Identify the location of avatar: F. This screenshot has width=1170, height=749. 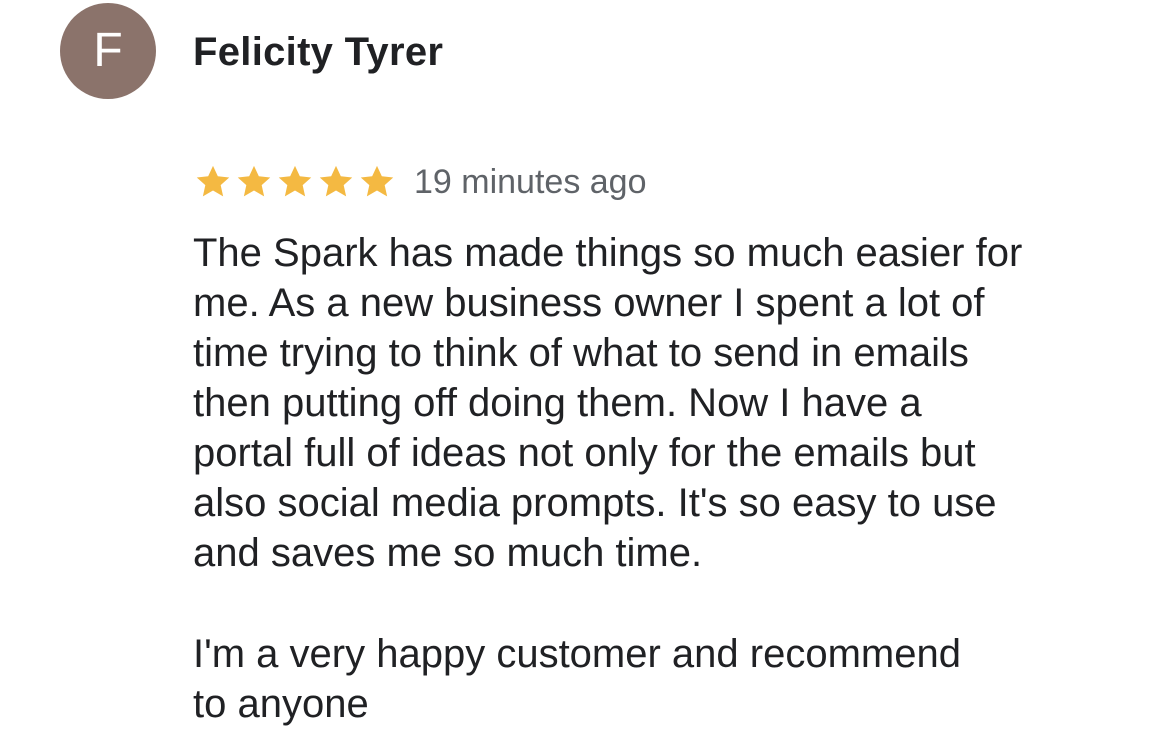
(108, 51).